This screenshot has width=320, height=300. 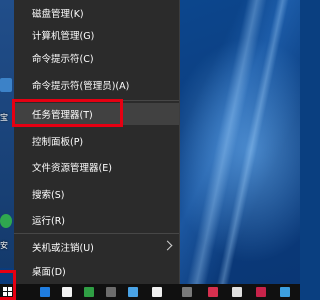 What do you see at coordinates (4, 117) in the screenshot?
I see `desktop-icon-caption: 宝` at bounding box center [4, 117].